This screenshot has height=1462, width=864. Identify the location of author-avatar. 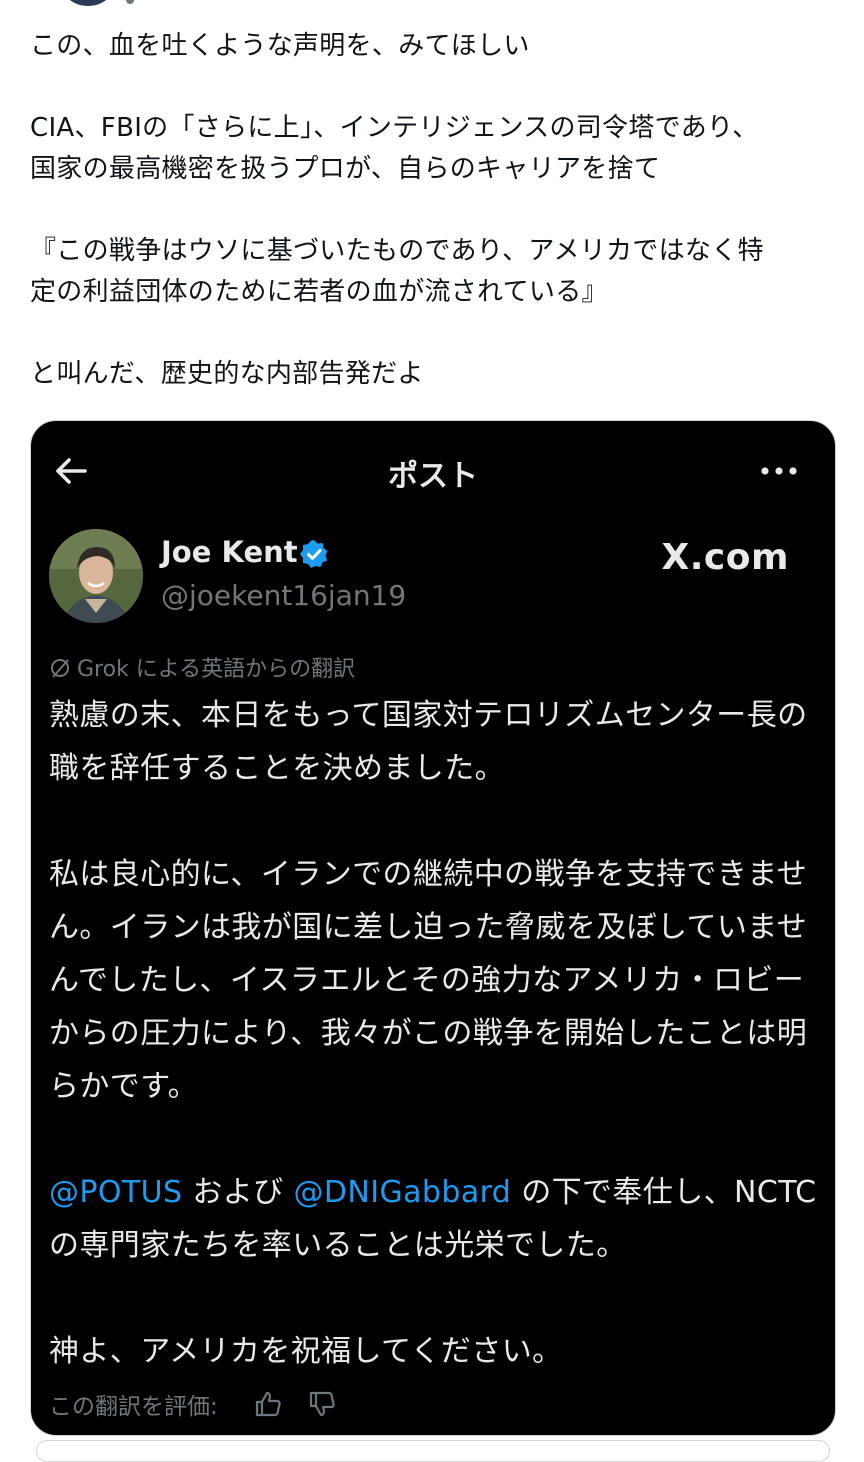
(96, 576).